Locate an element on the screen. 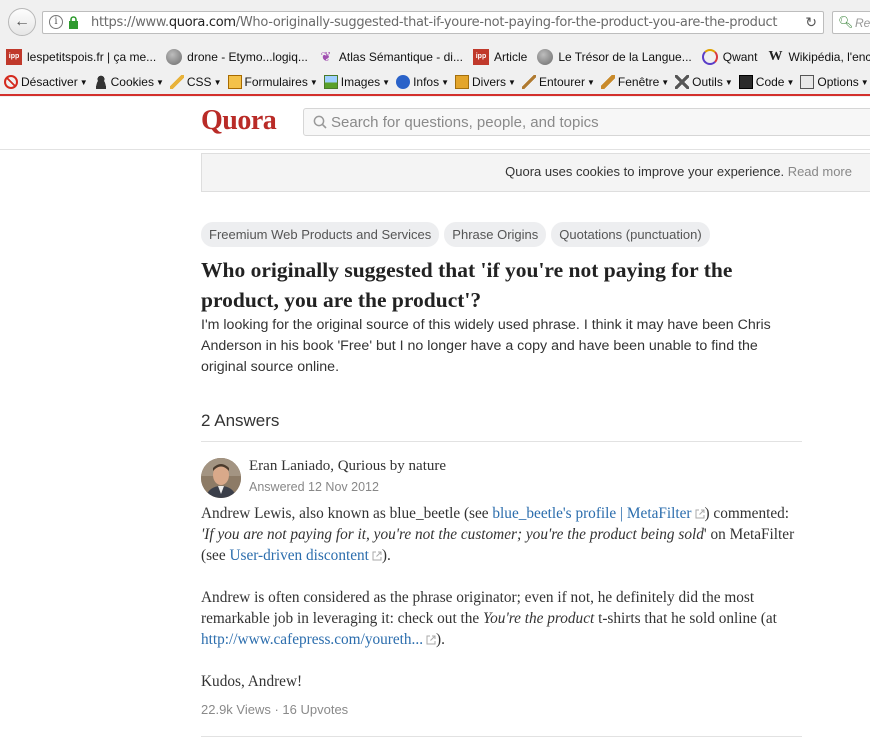 The width and height of the screenshot is (870, 746). search-engine-icon: 🔍︎ is located at coordinates (846, 22).